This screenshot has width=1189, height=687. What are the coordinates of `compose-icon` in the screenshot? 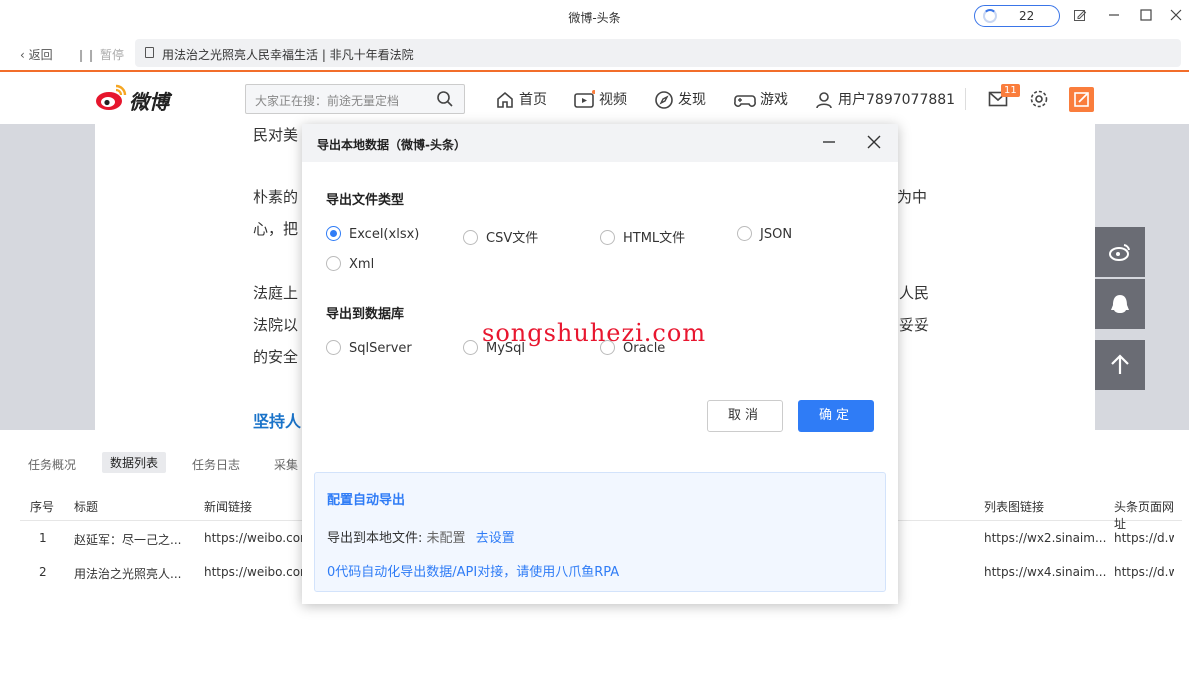 It's located at (1081, 99).